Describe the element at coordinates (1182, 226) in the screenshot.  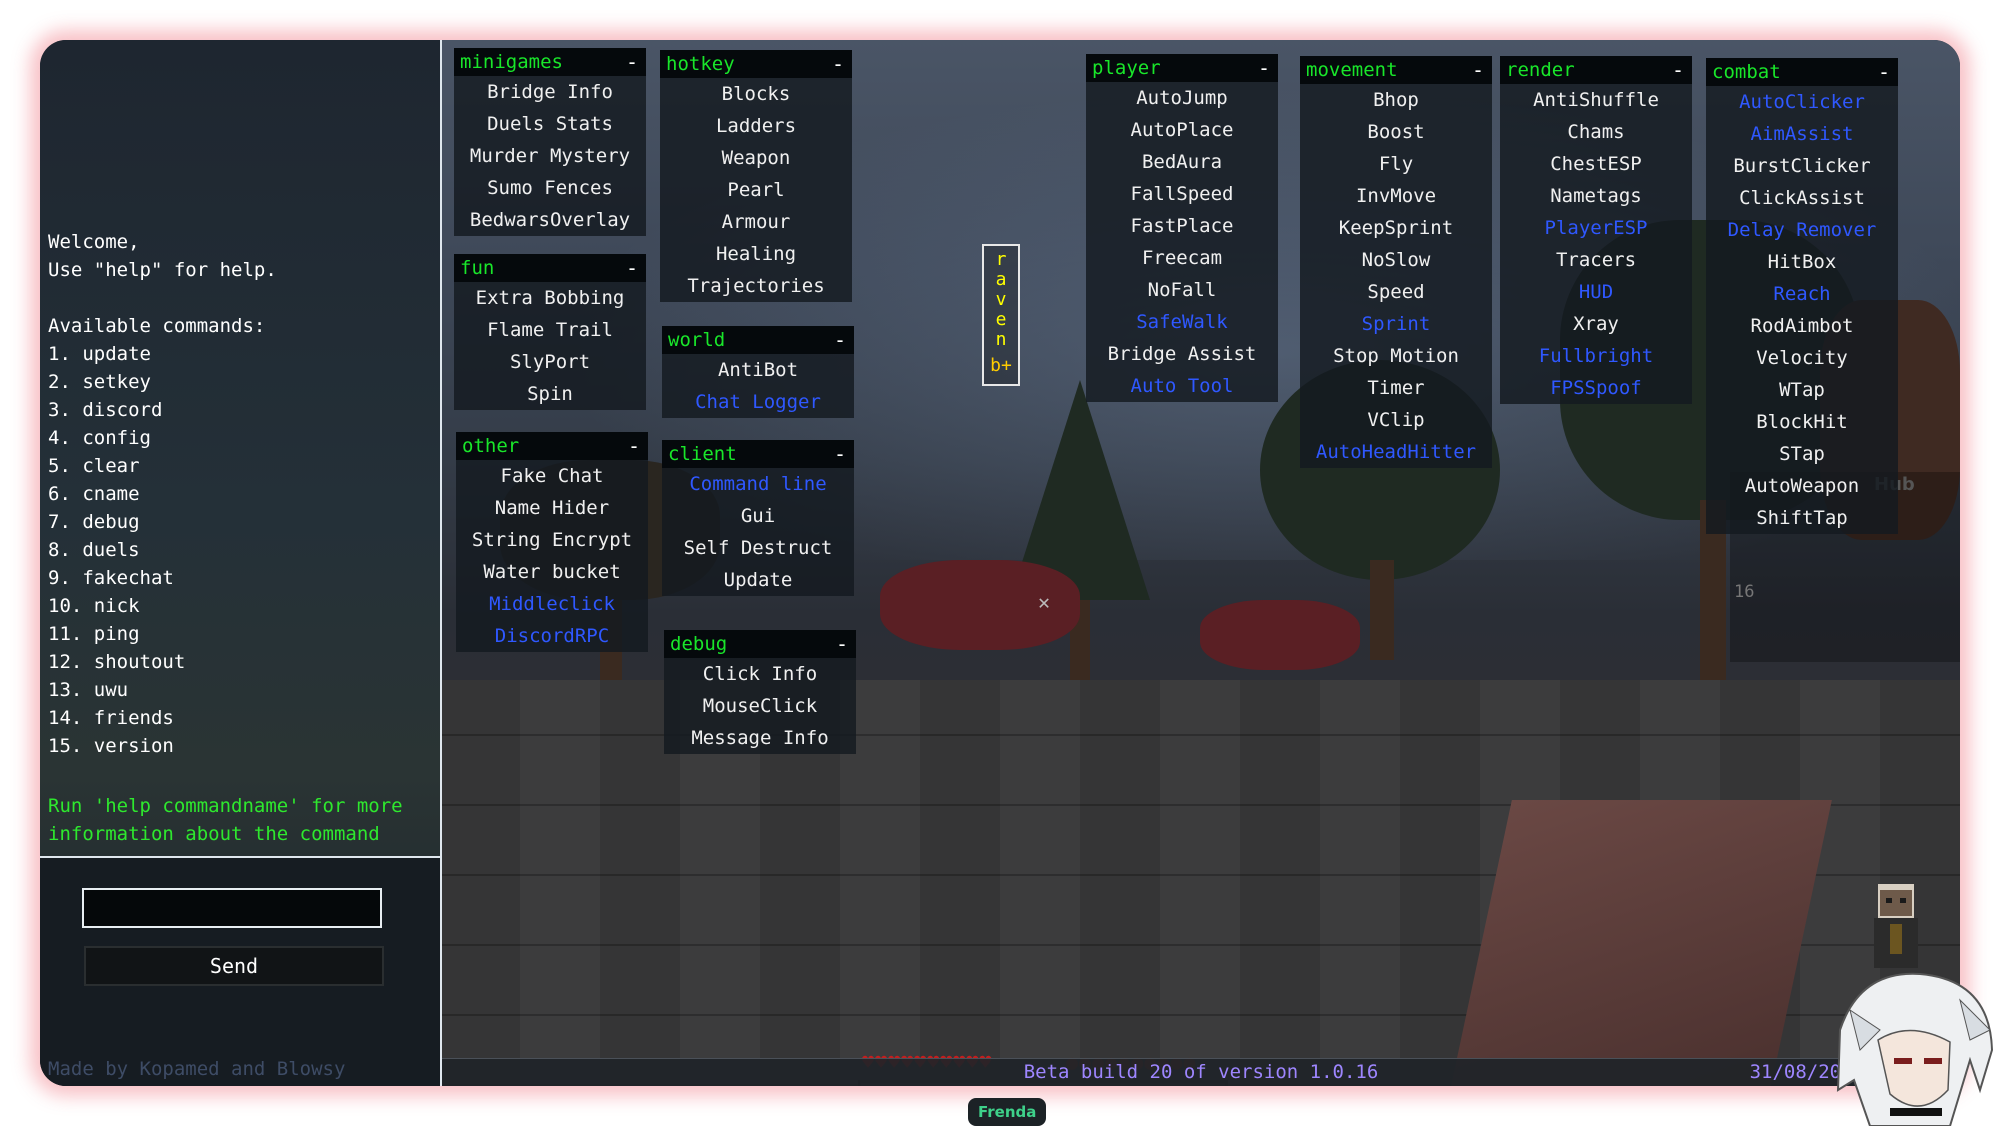
I see `module-toggle: FastPlace` at that location.